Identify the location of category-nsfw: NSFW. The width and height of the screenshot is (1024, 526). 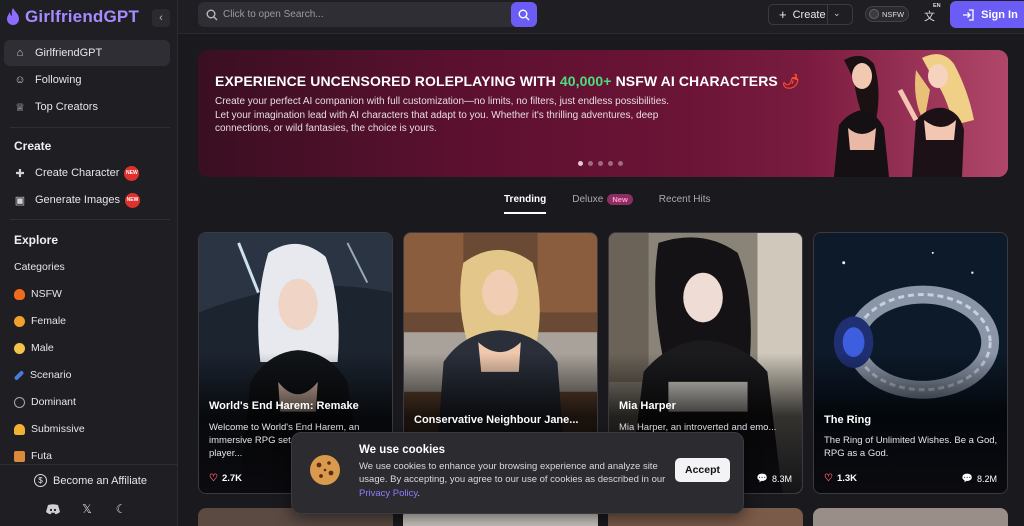
(38, 294).